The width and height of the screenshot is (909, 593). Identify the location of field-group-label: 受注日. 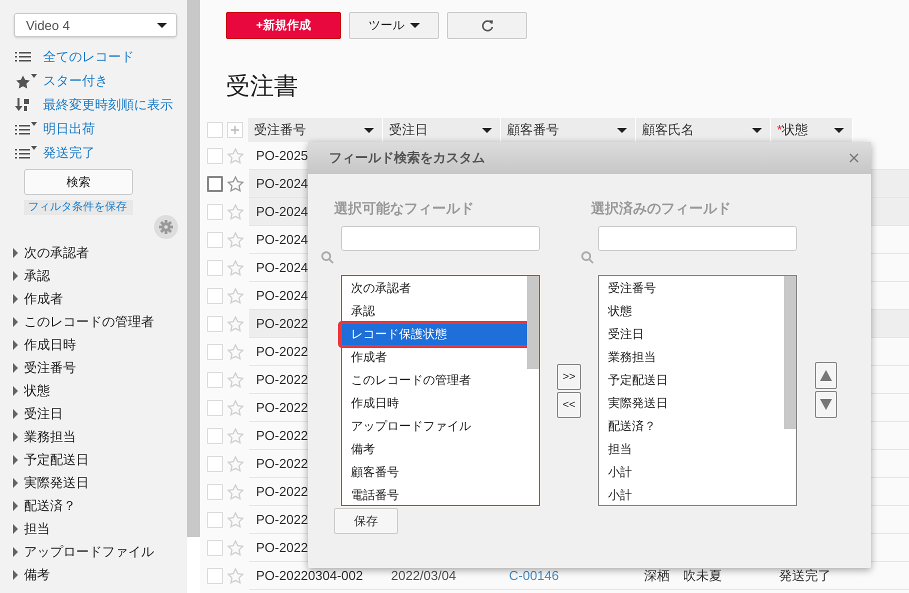
(43, 413).